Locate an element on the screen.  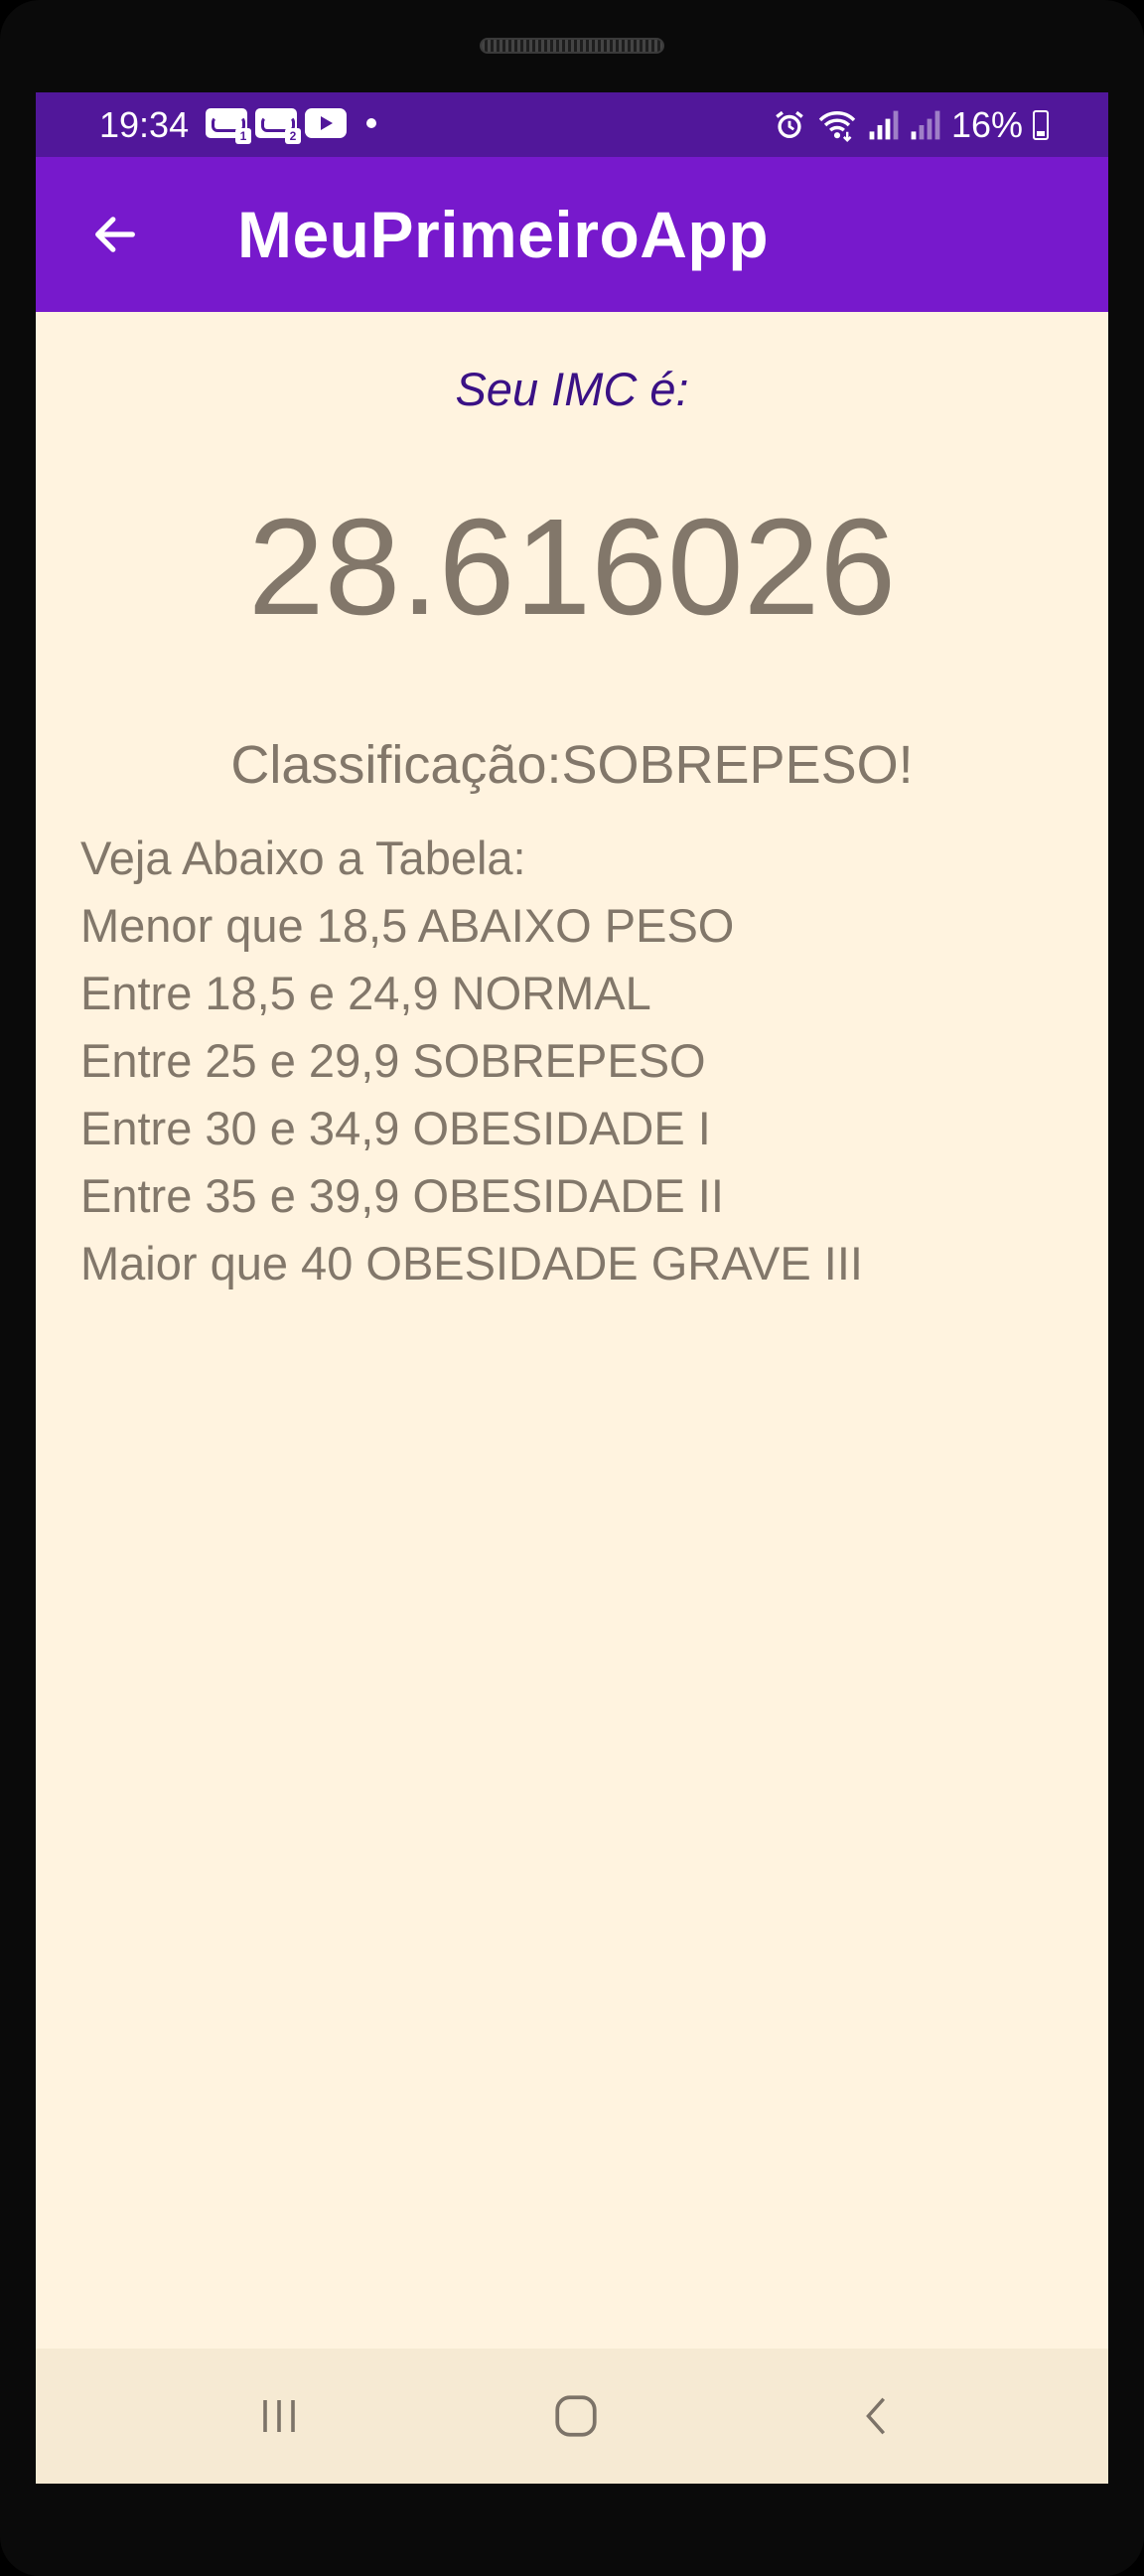
home-button is located at coordinates (576, 2416).